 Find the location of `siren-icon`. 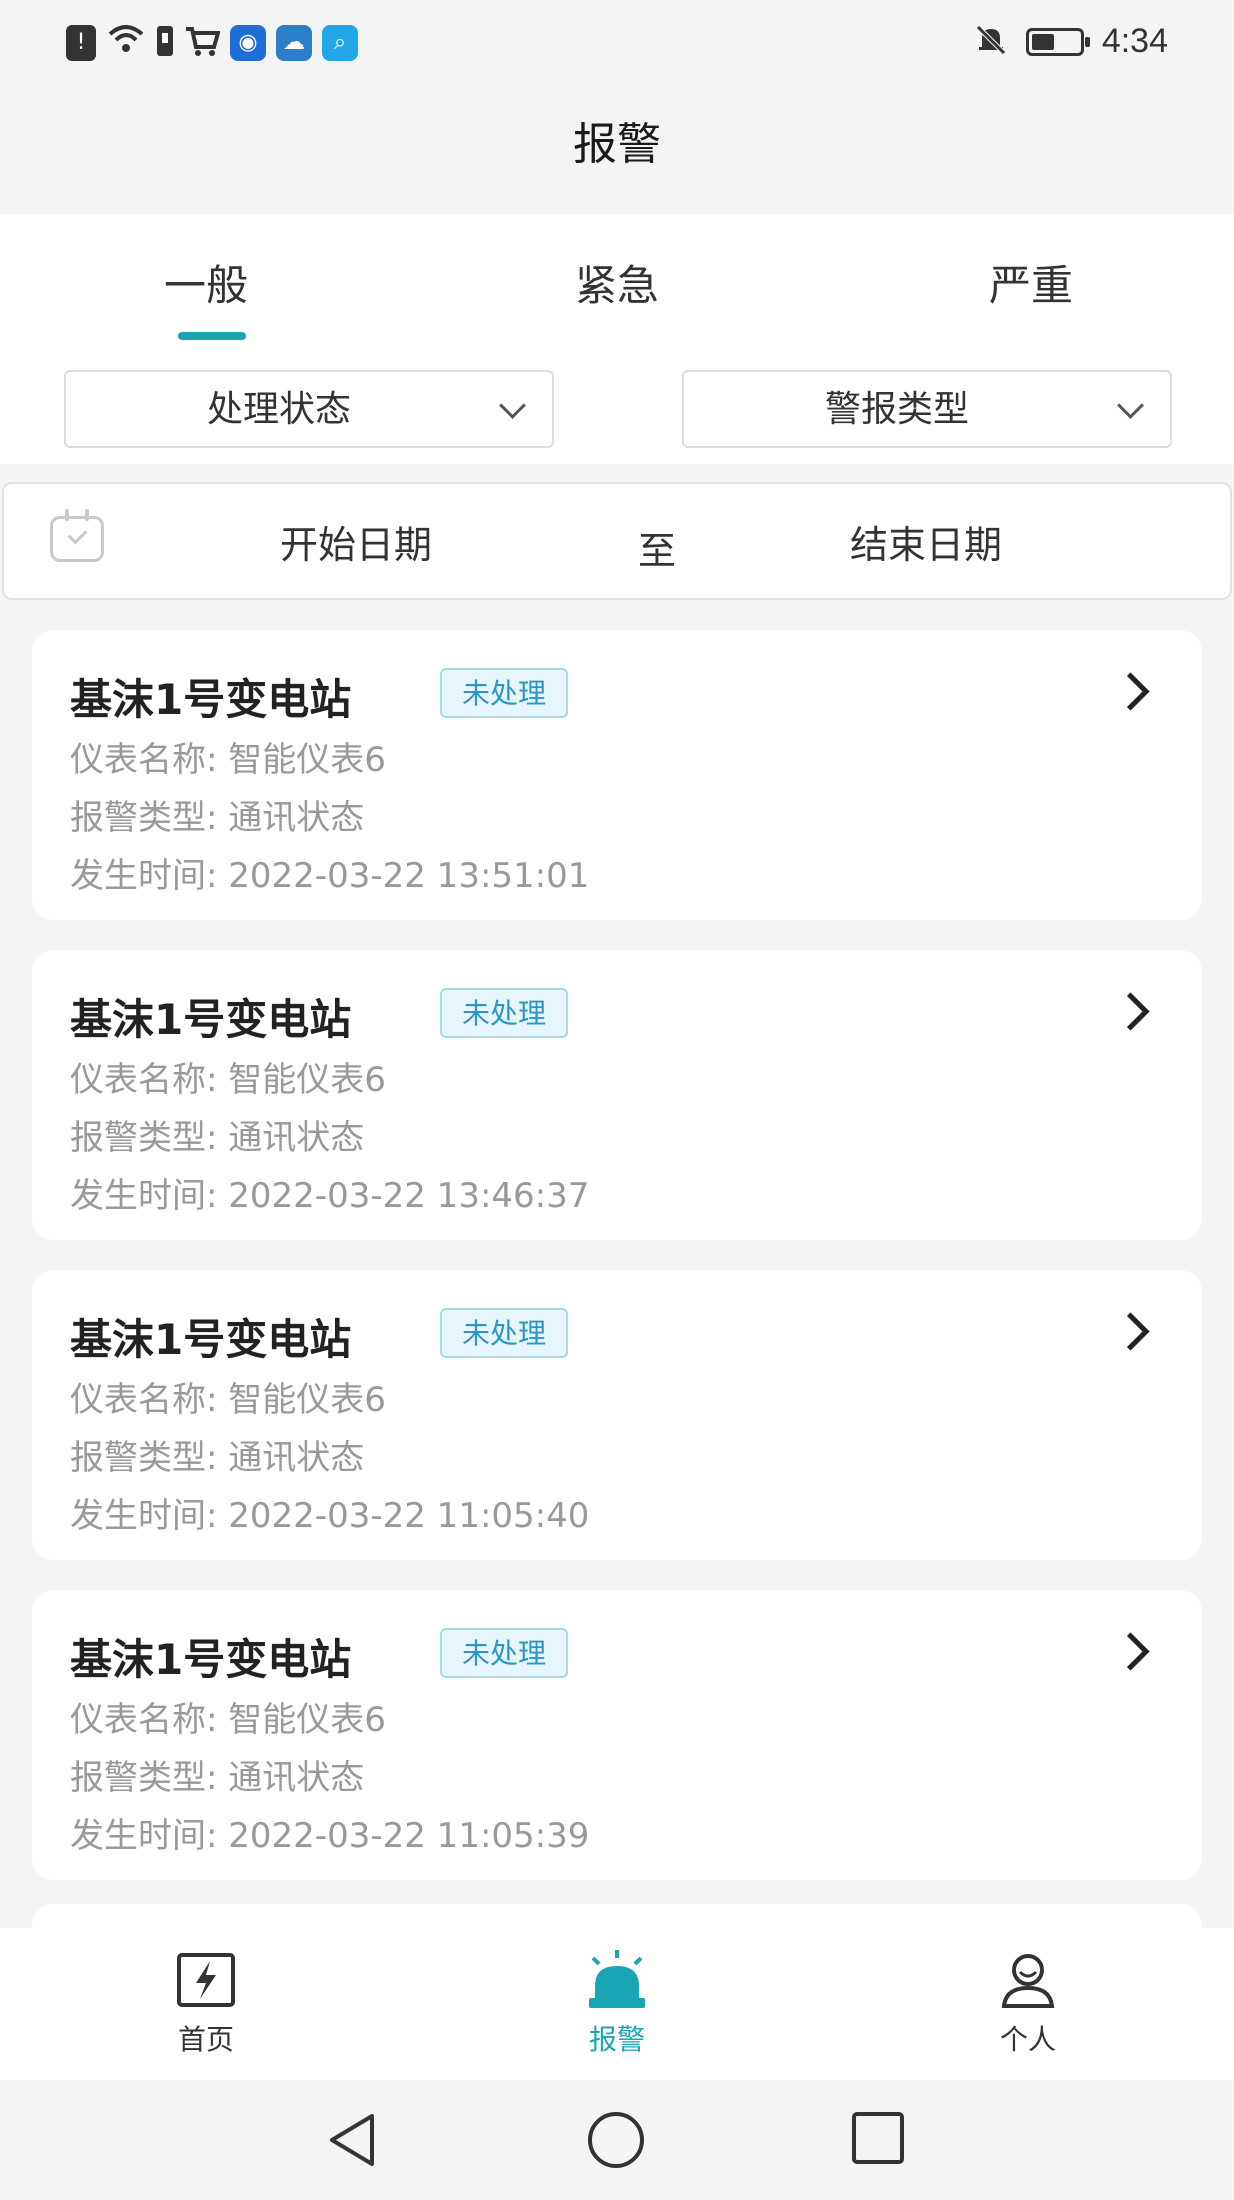

siren-icon is located at coordinates (617, 1980).